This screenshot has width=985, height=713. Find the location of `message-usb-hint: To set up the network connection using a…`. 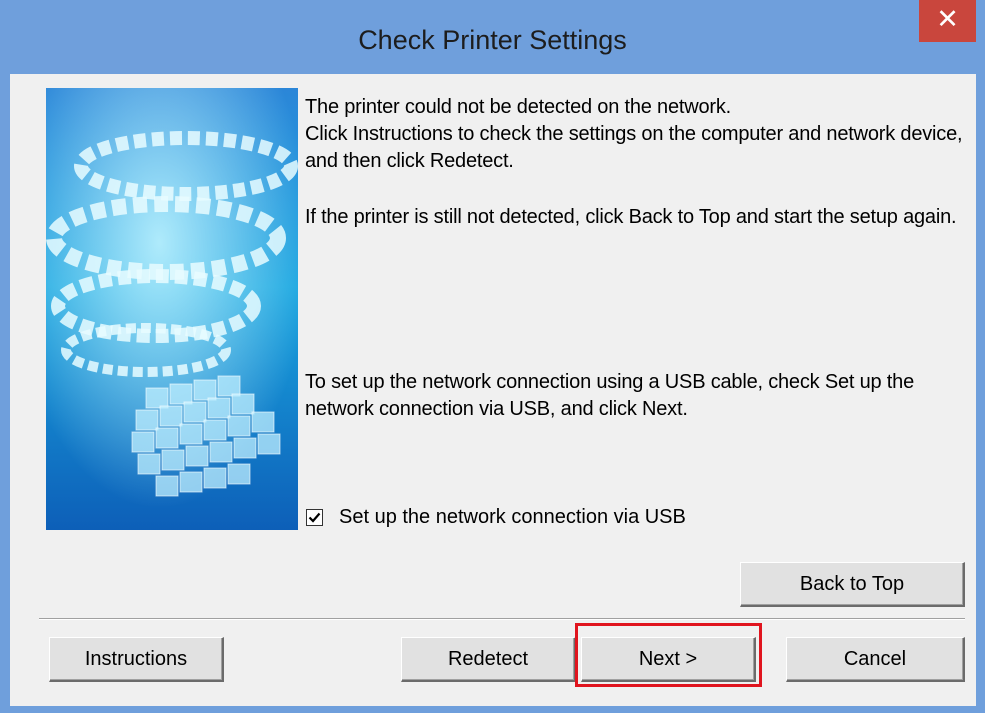

message-usb-hint: To set up the network connection using a… is located at coordinates (609, 395).